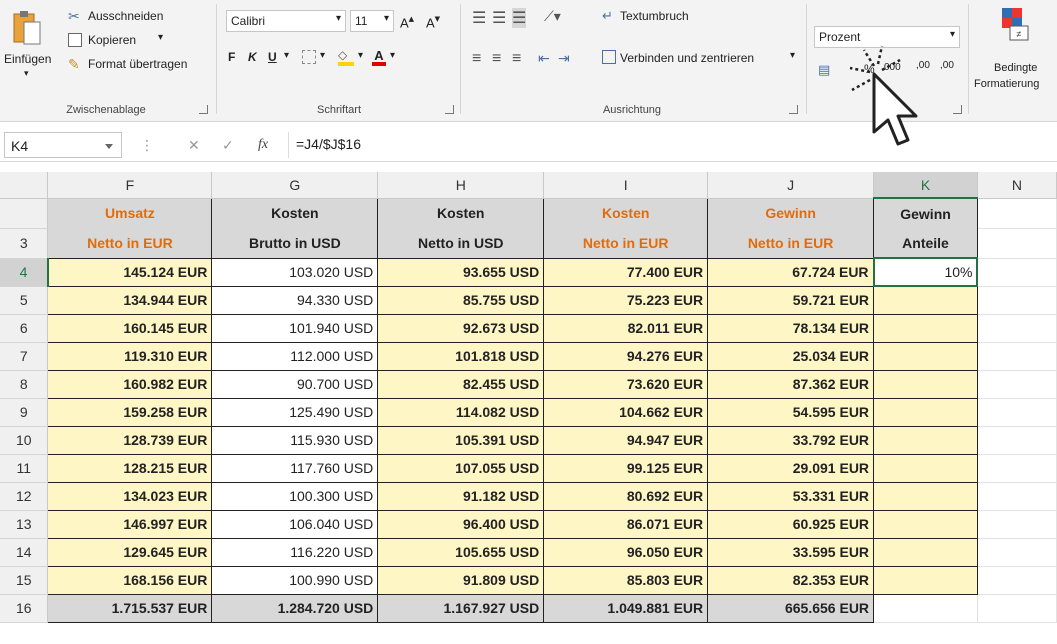  I want to click on cell-n9, so click(1017, 412).